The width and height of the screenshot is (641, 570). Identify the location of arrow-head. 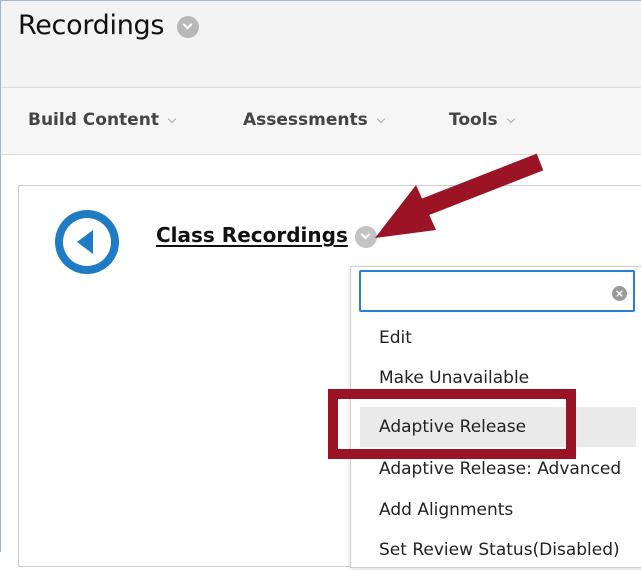
(405, 211).